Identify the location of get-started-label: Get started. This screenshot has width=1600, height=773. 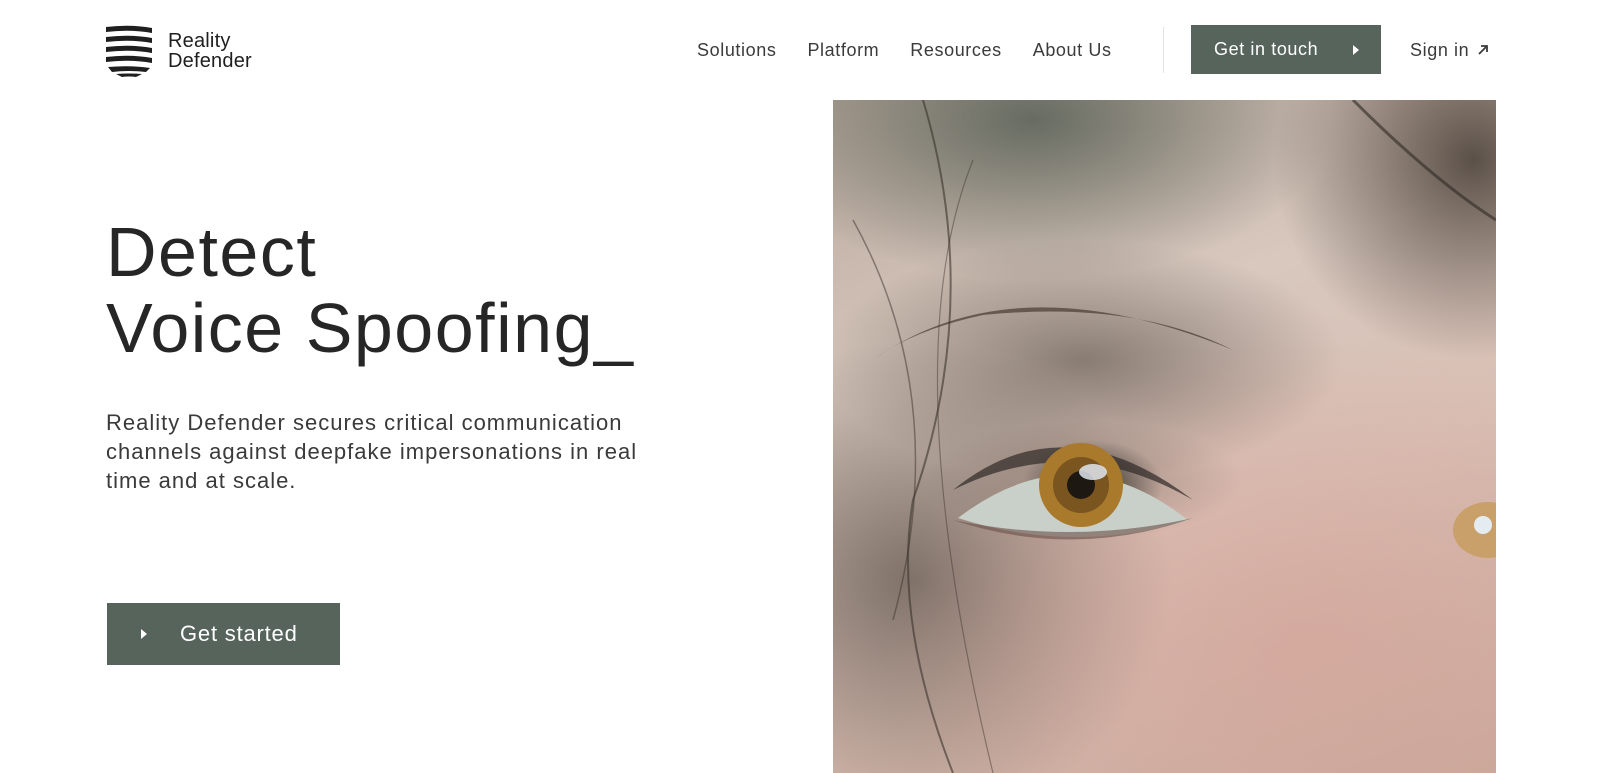
(239, 633).